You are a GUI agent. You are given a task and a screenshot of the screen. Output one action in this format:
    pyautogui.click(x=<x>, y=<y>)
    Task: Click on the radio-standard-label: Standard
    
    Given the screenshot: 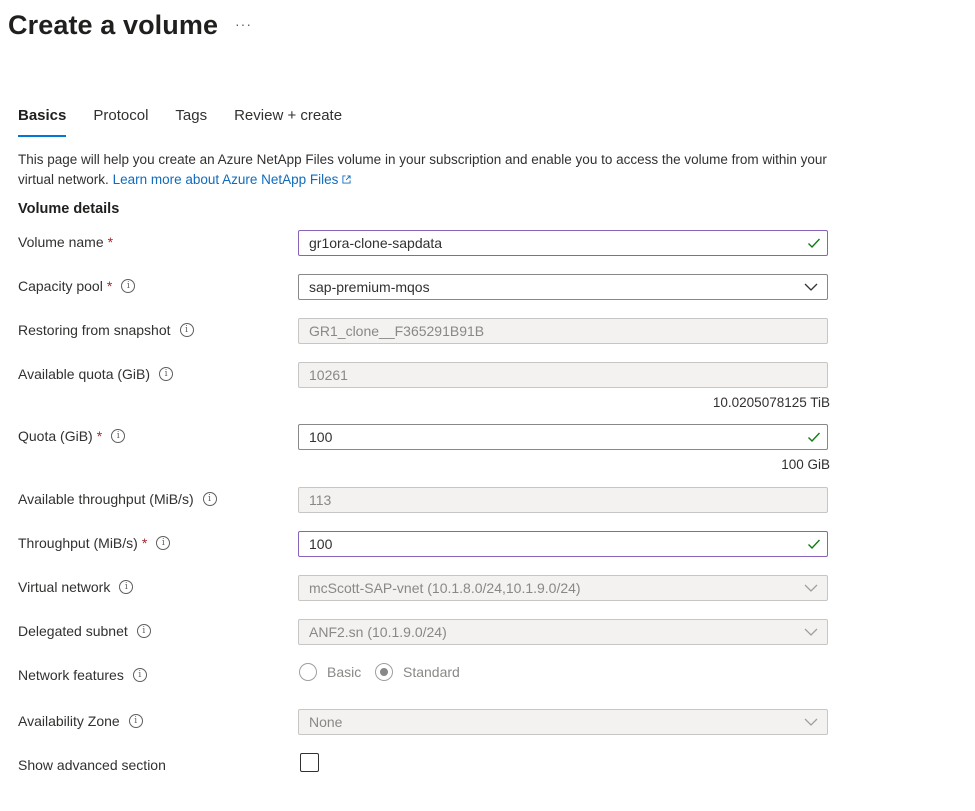 What is the action you would take?
    pyautogui.click(x=431, y=672)
    